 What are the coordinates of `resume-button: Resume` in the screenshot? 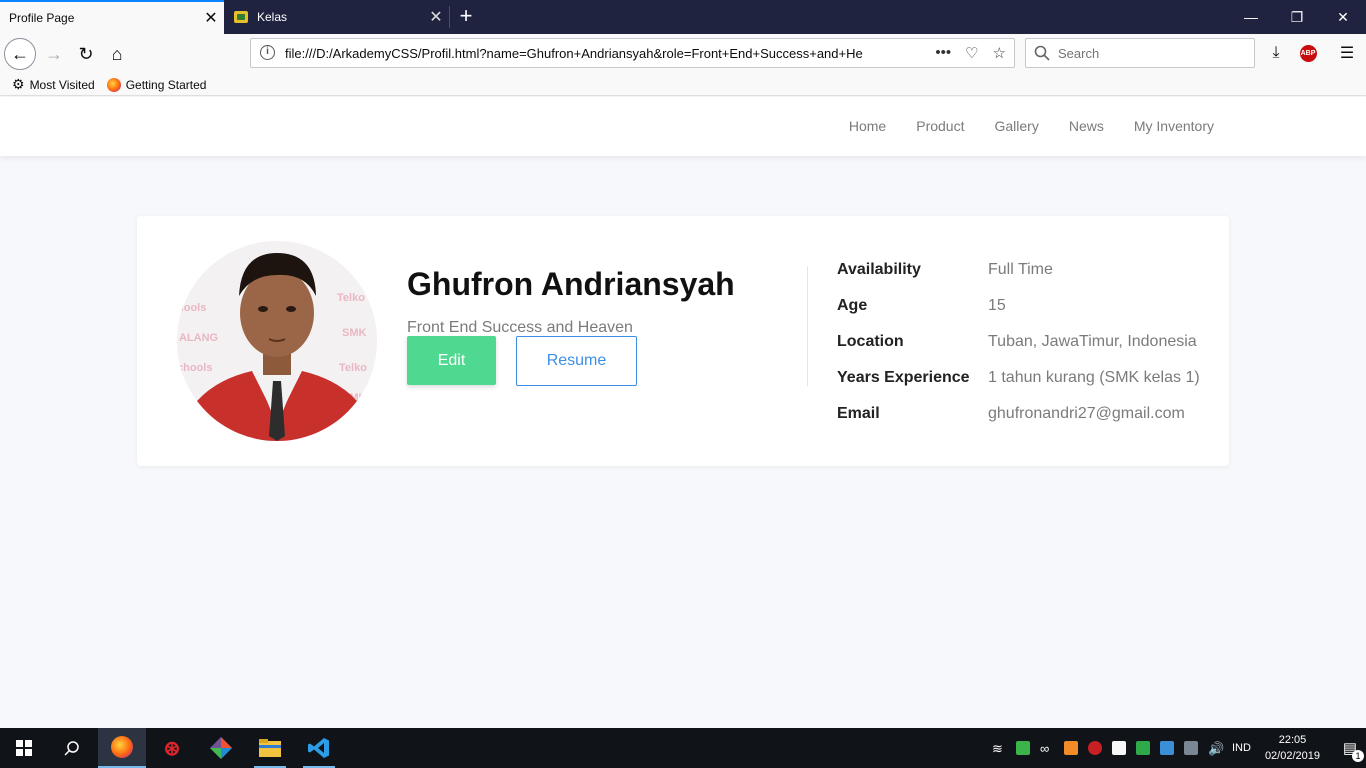 It's located at (576, 361).